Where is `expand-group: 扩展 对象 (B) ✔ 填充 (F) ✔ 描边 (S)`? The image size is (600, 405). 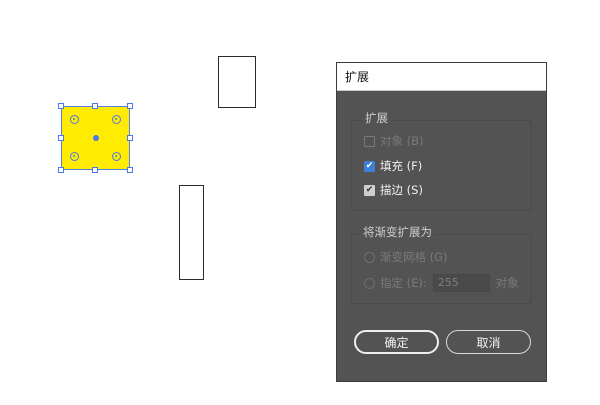
expand-group: 扩展 对象 (B) ✔ 填充 (F) ✔ 描边 (S) is located at coordinates (441, 160).